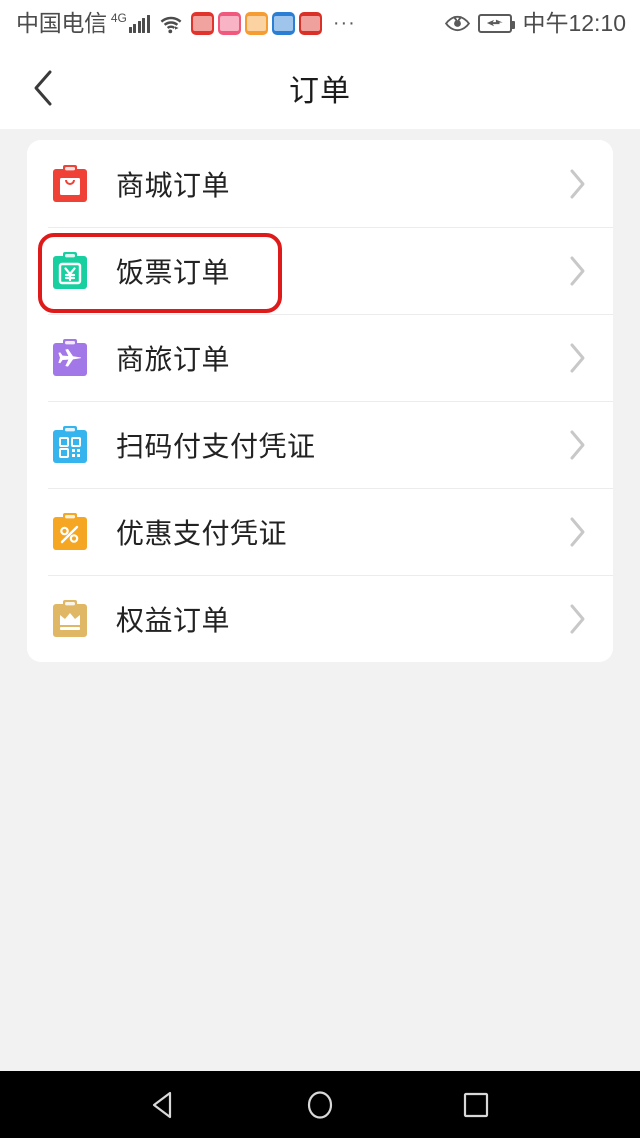 This screenshot has width=640, height=1138. Describe the element at coordinates (320, 618) in the screenshot. I see `list-item-benefits-order: 权益订单` at that location.